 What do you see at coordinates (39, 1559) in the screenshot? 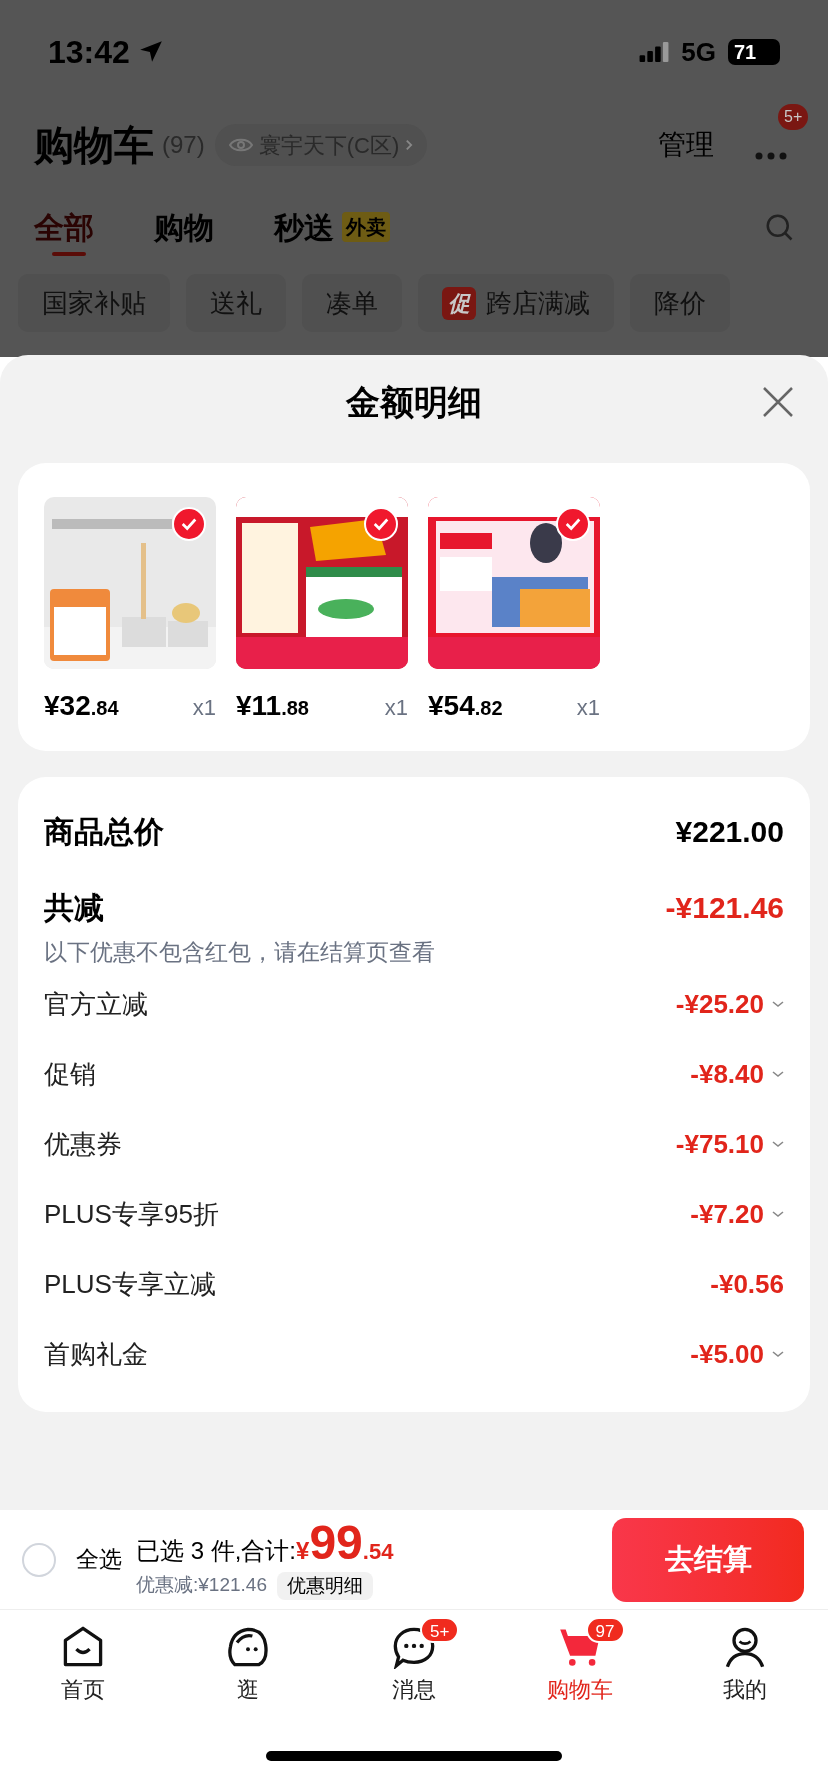
I see `select-all-radio` at bounding box center [39, 1559].